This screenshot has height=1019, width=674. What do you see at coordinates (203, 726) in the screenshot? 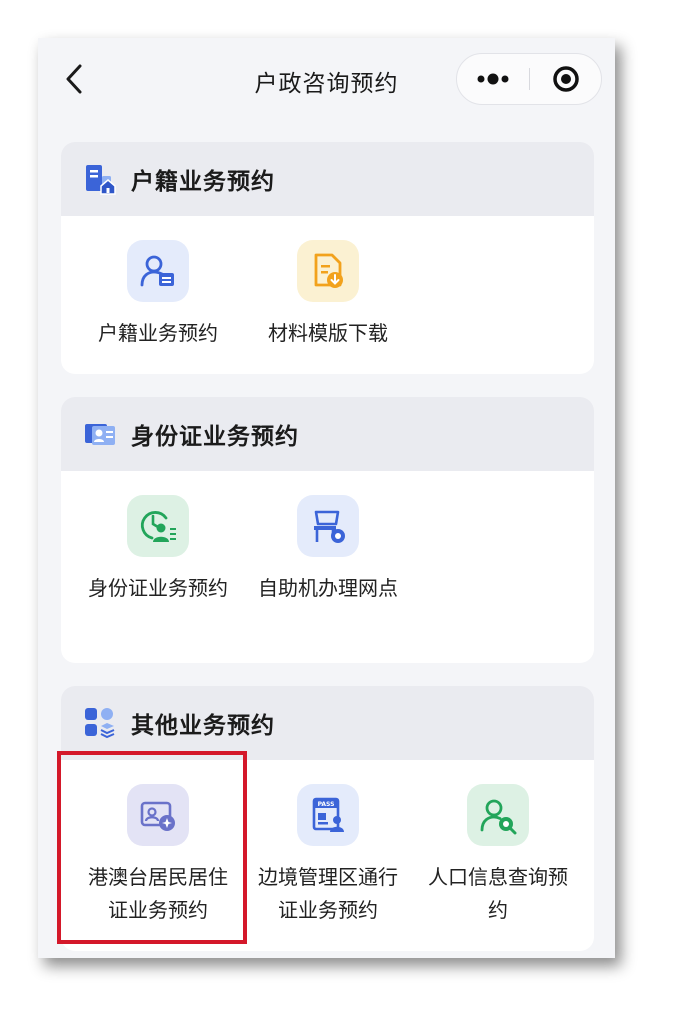
I see `section-title: 其他业务预约` at bounding box center [203, 726].